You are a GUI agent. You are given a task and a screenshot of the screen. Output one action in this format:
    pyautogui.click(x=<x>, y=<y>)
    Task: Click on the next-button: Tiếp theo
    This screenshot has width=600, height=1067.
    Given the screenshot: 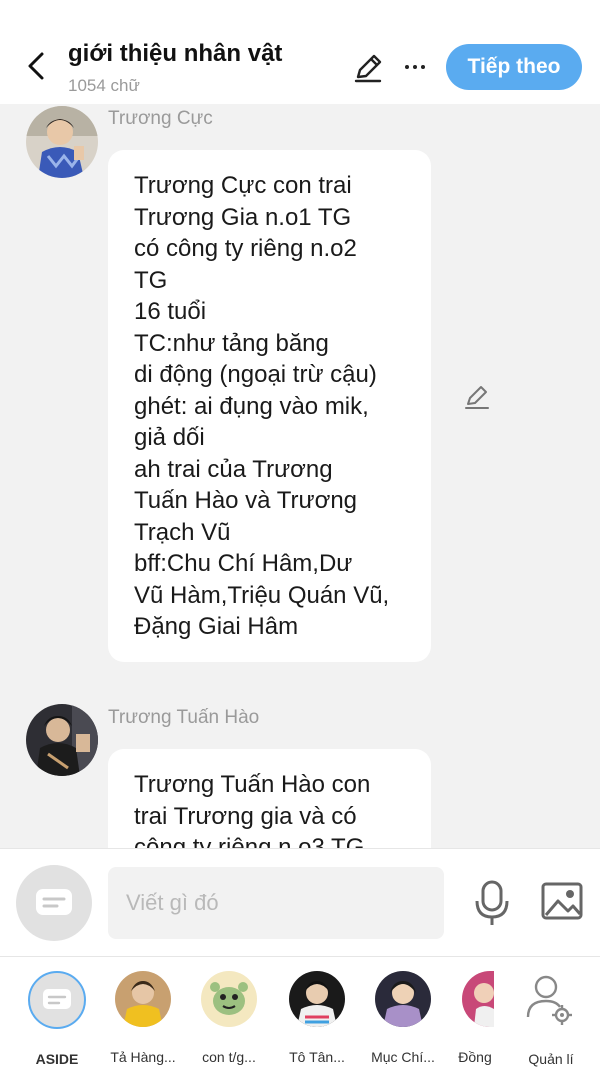 What is the action you would take?
    pyautogui.click(x=514, y=67)
    